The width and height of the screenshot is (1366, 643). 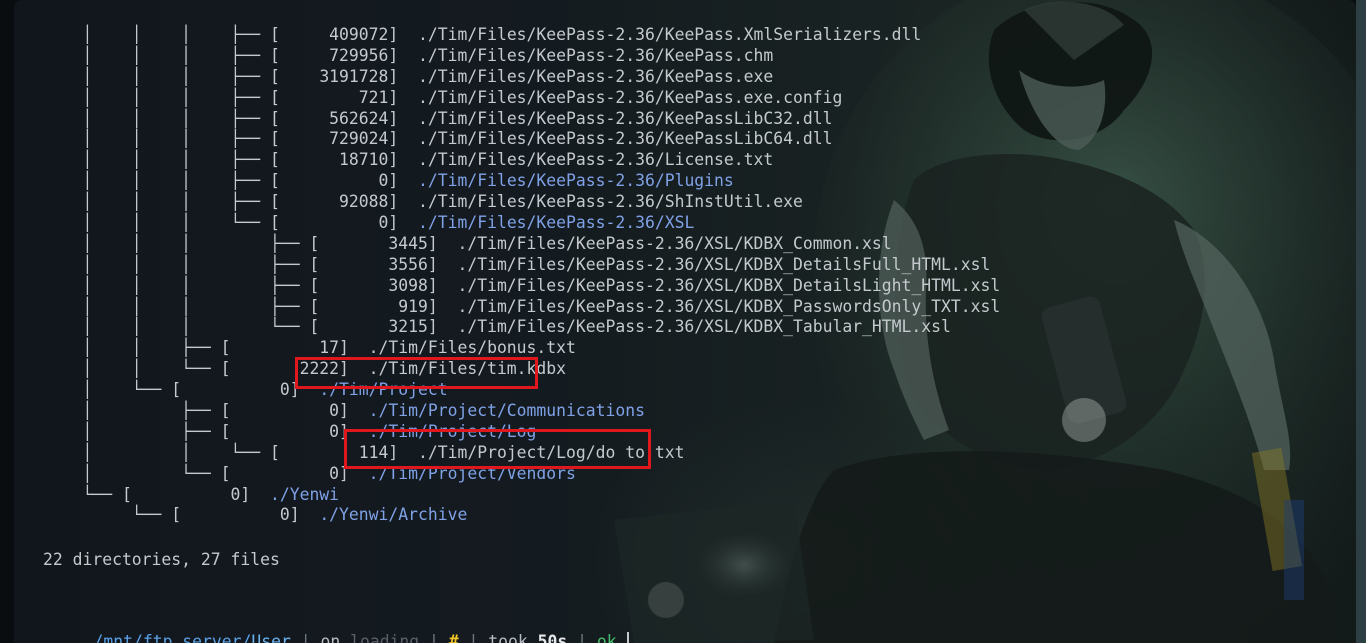 What do you see at coordinates (453, 637) in the screenshot?
I see `prompt-hash: #` at bounding box center [453, 637].